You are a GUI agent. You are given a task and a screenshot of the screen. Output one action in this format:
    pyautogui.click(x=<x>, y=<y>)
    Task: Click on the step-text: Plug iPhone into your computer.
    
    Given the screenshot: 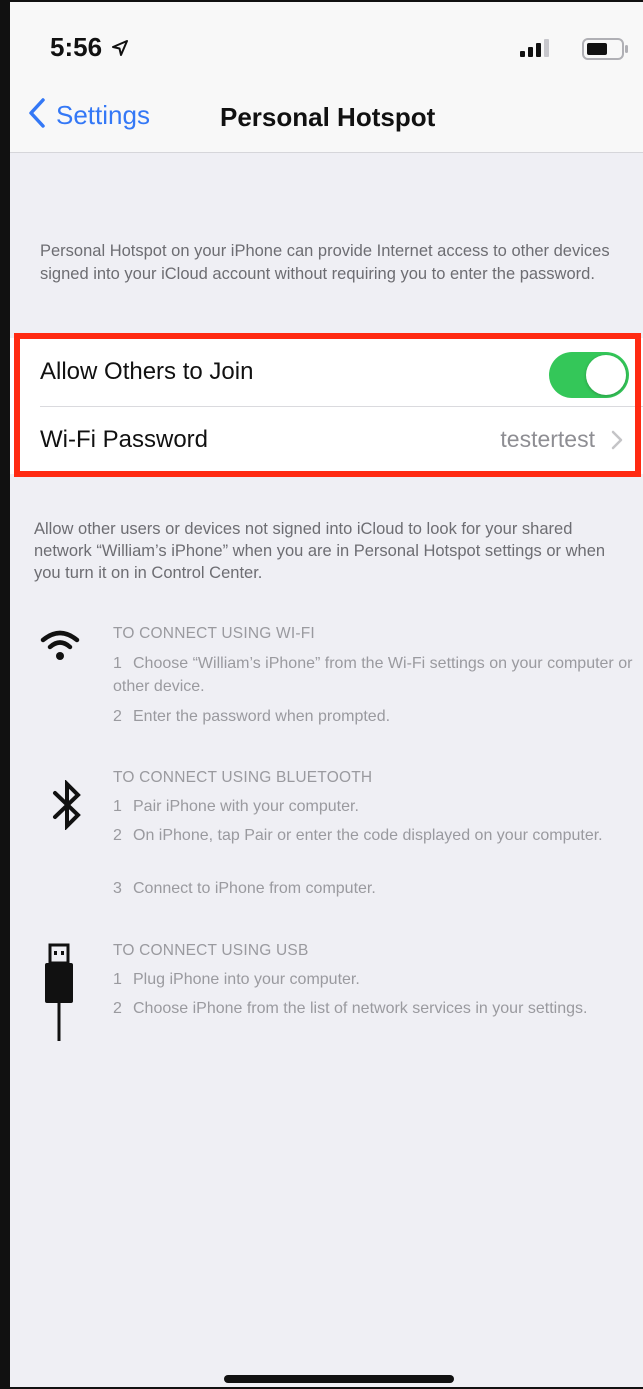 What is the action you would take?
    pyautogui.click(x=246, y=979)
    